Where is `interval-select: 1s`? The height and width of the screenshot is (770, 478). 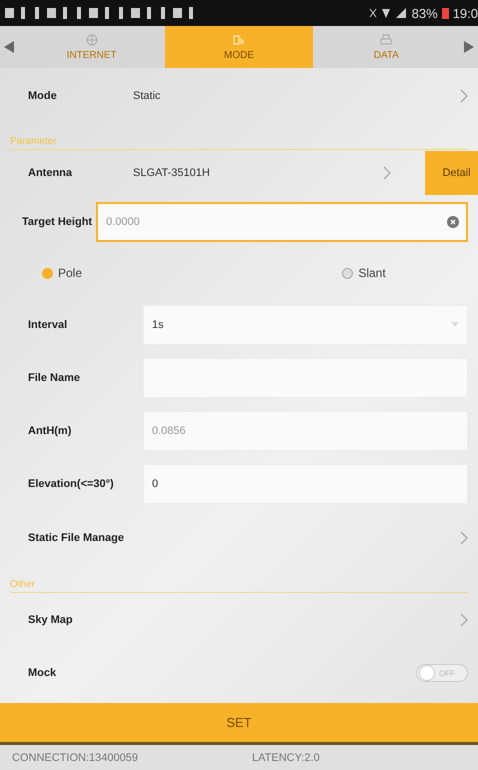
interval-select: 1s is located at coordinates (305, 324).